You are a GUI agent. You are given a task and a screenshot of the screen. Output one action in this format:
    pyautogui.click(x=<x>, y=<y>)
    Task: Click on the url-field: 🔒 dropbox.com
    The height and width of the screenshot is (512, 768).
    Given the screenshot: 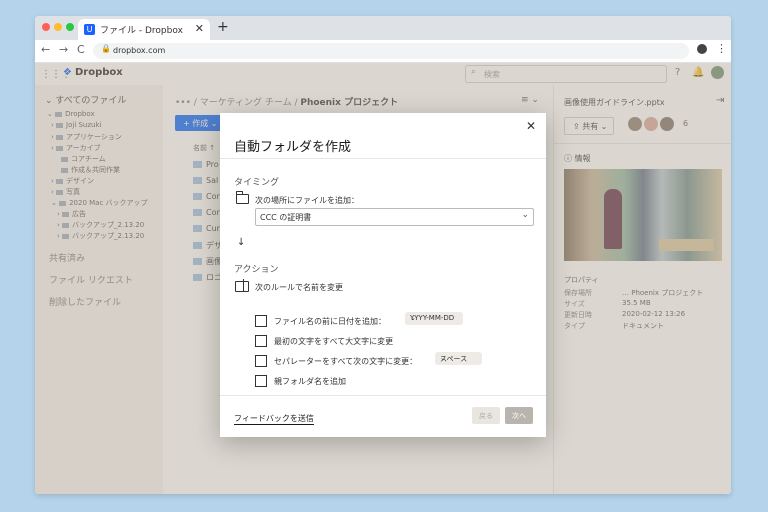 What is the action you would take?
    pyautogui.click(x=391, y=51)
    